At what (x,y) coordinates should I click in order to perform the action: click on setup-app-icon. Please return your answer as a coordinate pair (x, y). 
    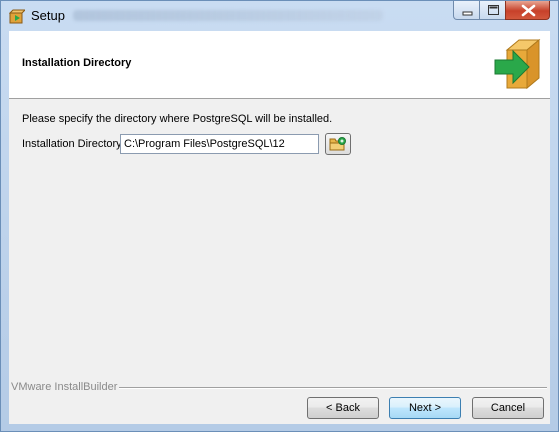
    Looking at the image, I should click on (17, 16).